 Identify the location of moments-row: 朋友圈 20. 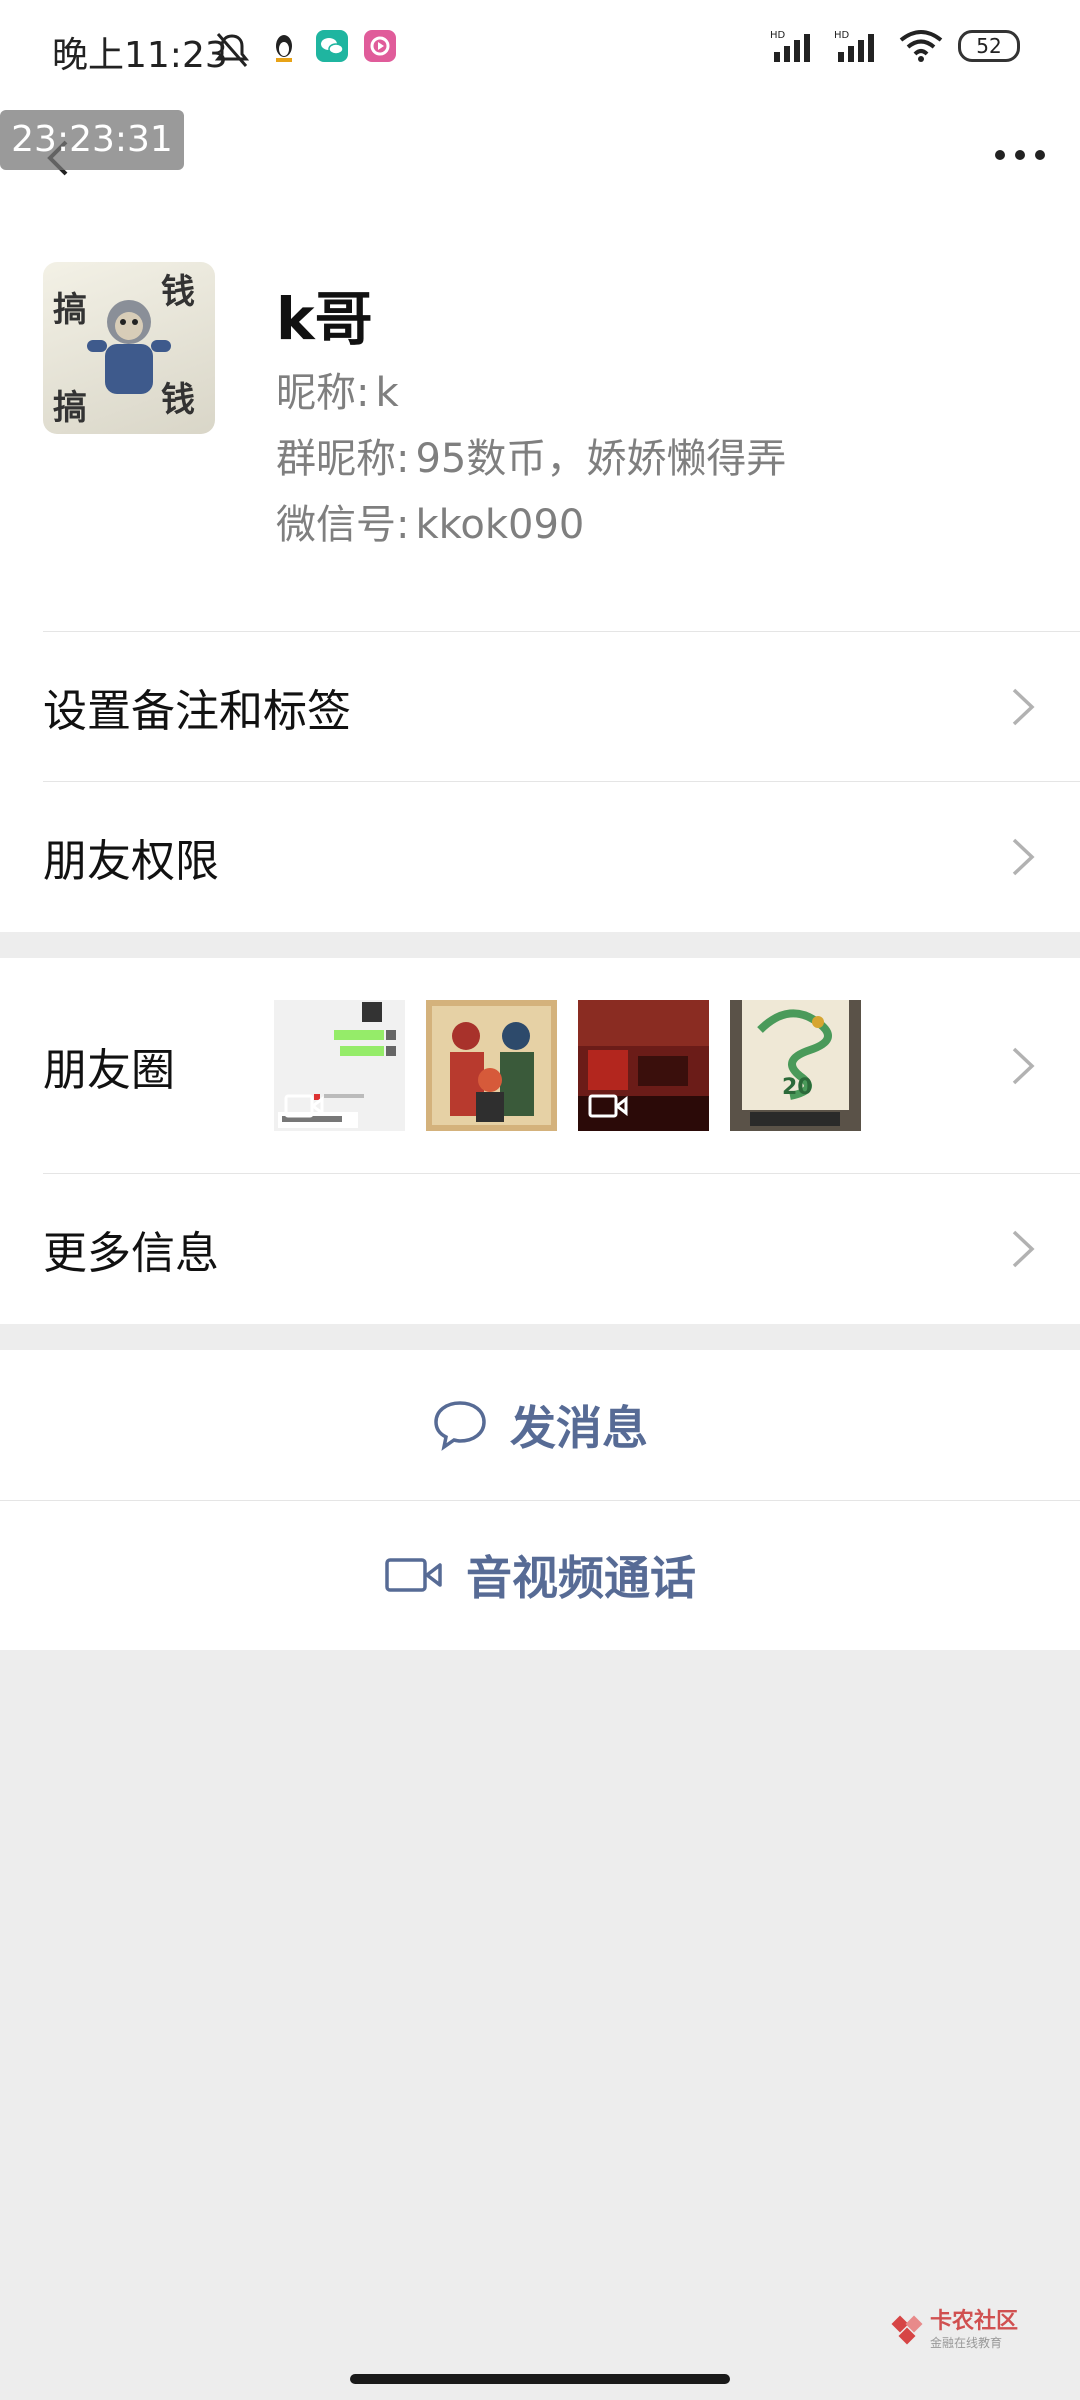
(540, 1066).